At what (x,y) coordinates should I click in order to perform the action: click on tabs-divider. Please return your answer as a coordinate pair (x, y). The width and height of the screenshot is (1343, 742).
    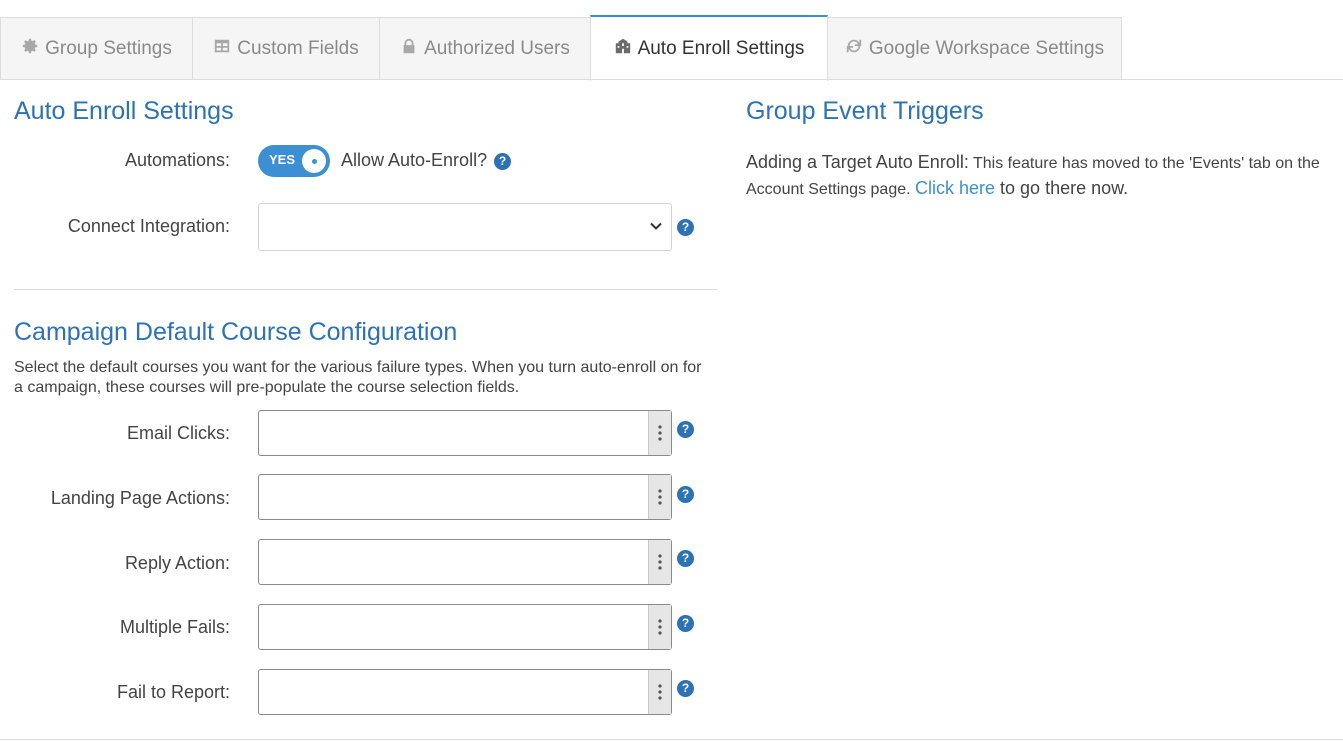
    Looking at the image, I should click on (671, 79).